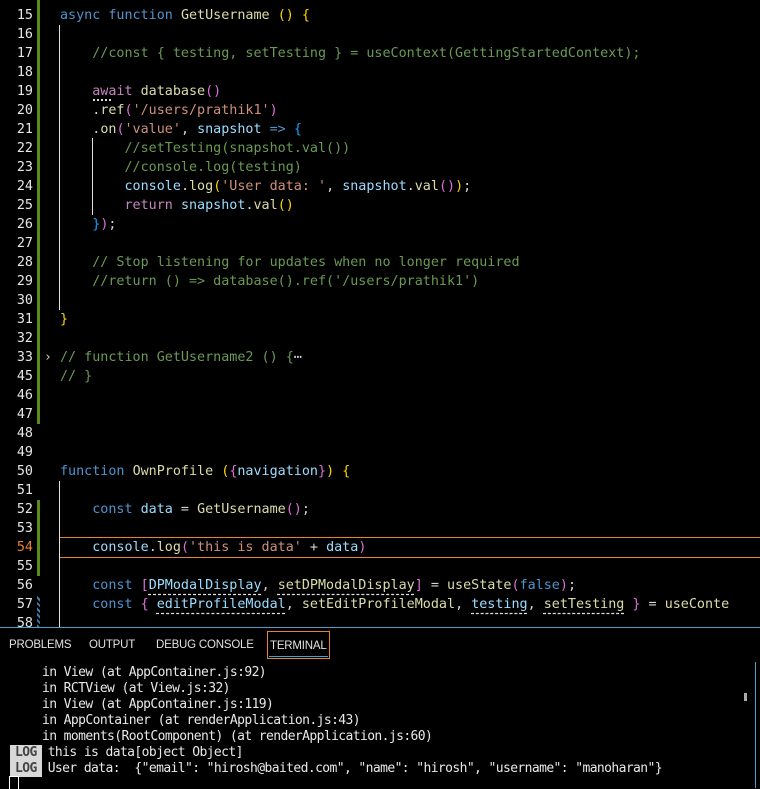 The width and height of the screenshot is (760, 789). I want to click on code-line: 48, so click(380, 433).